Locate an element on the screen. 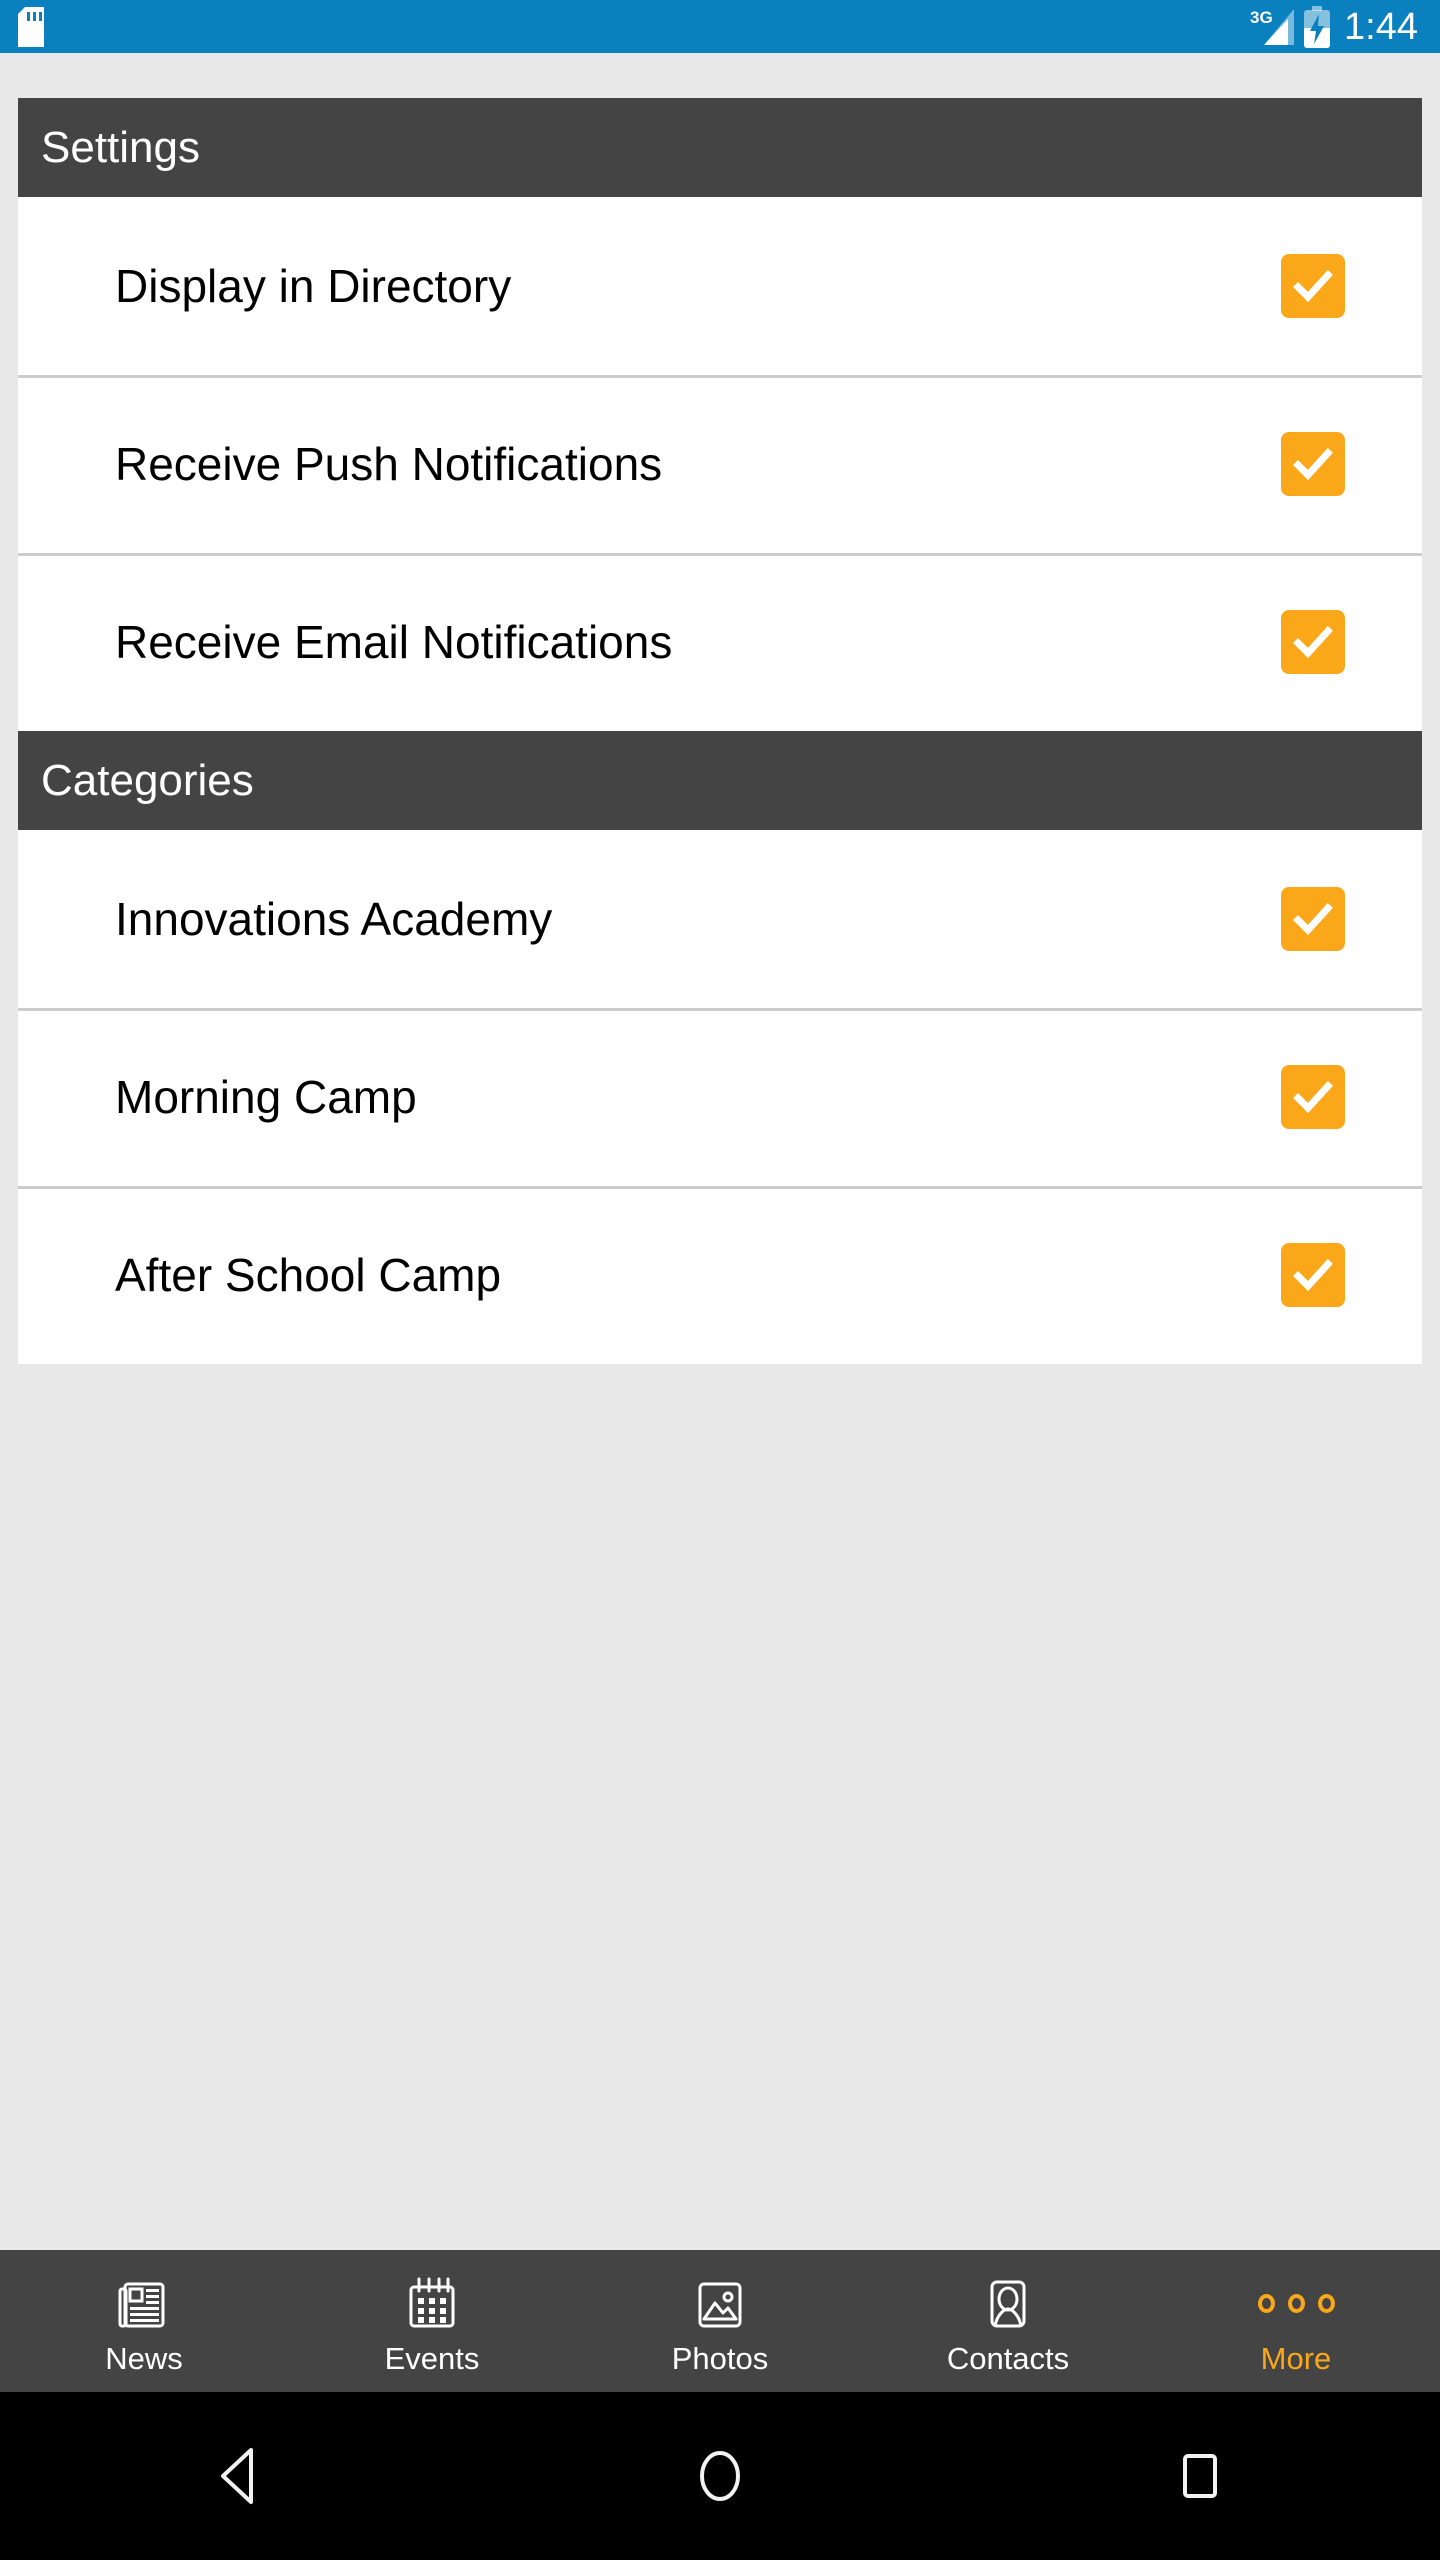  tab-events: Events is located at coordinates (432, 2321).